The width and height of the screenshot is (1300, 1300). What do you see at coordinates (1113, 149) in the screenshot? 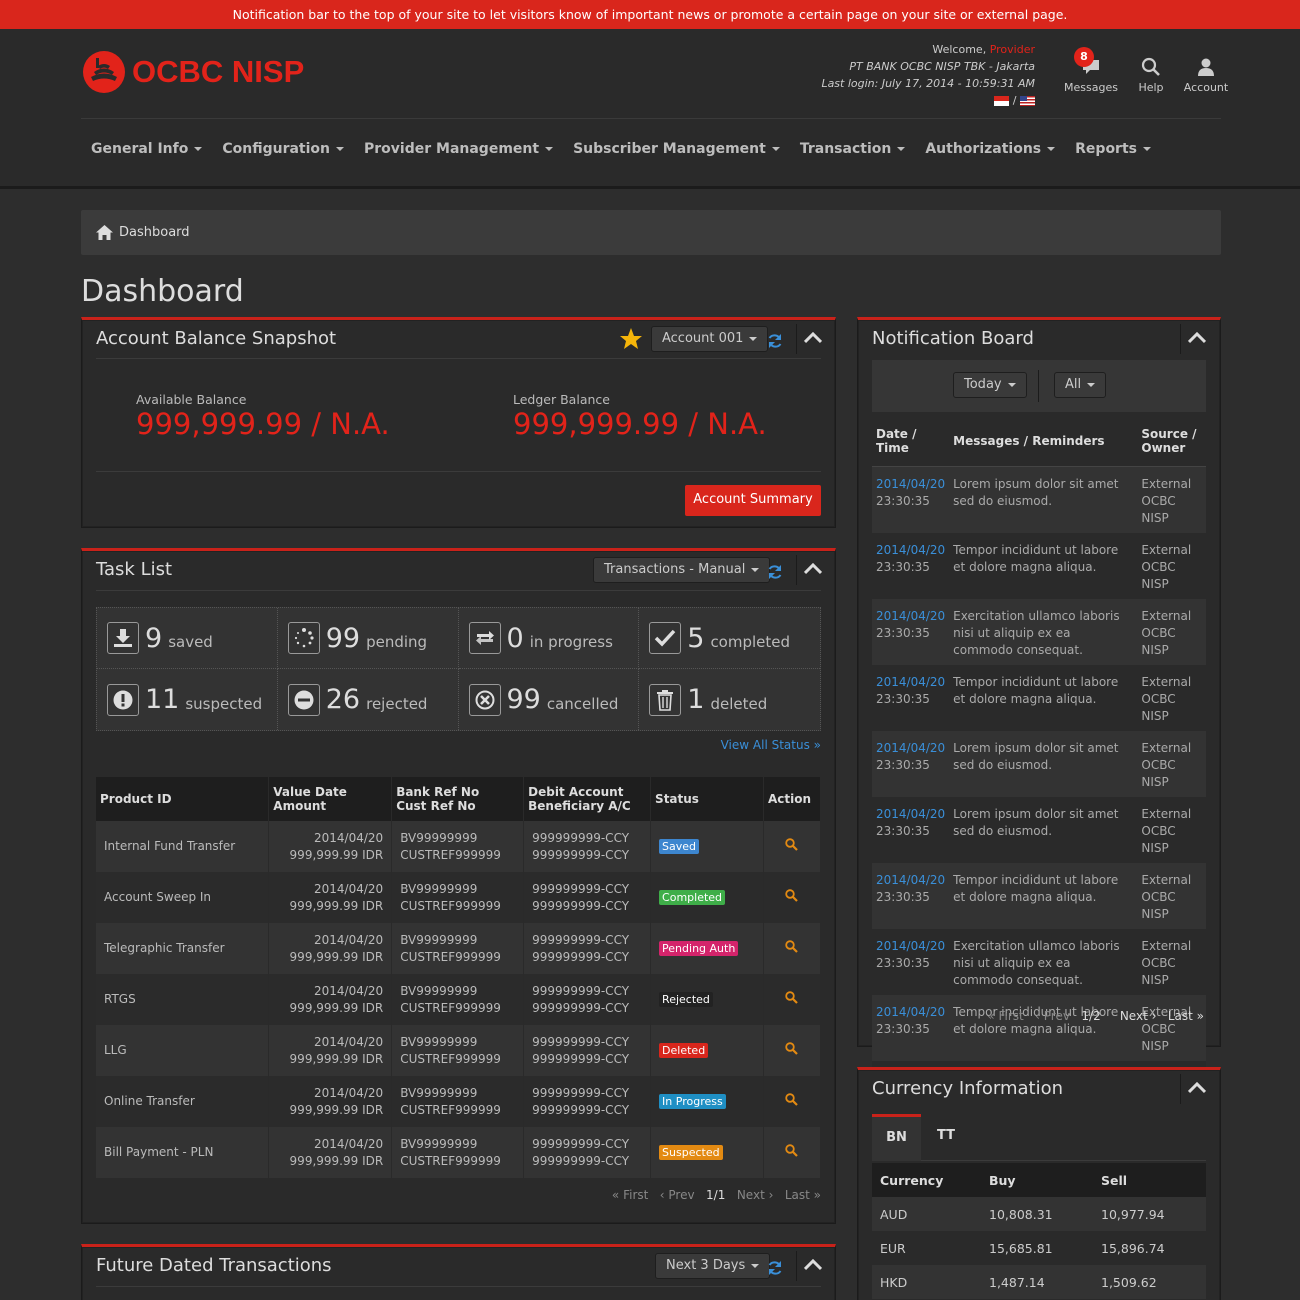
I see `nav-reports: Reports` at bounding box center [1113, 149].